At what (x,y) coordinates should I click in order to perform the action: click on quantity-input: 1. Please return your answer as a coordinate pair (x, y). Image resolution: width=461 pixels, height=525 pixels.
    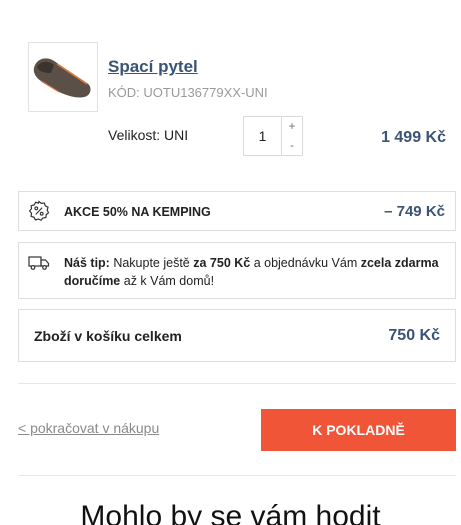
    Looking at the image, I should click on (263, 136).